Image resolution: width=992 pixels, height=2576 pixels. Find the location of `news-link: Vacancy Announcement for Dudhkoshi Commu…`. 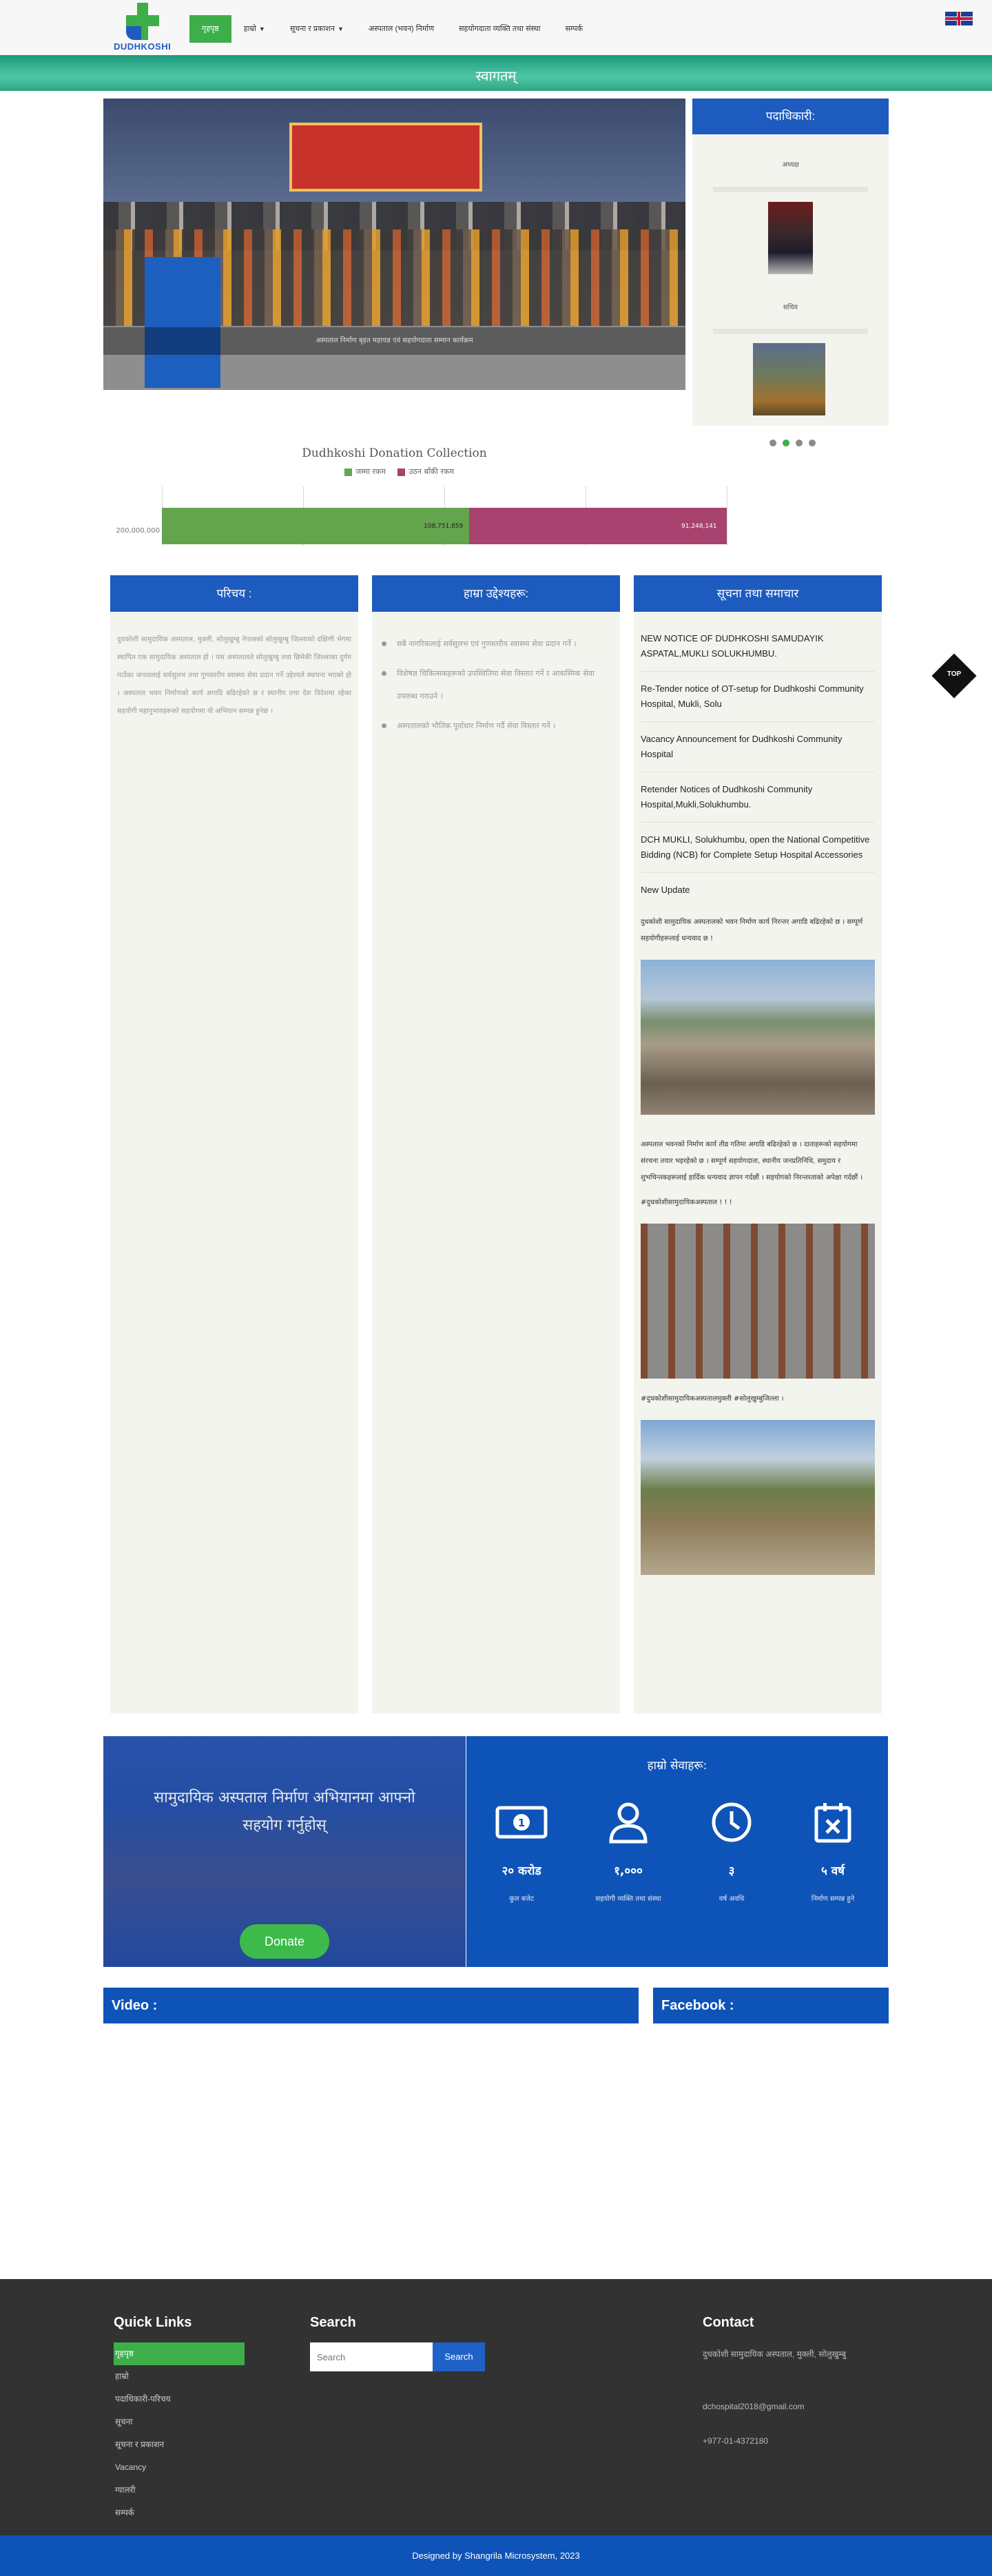

news-link: Vacancy Announcement for Dudhkoshi Commu… is located at coordinates (758, 747).